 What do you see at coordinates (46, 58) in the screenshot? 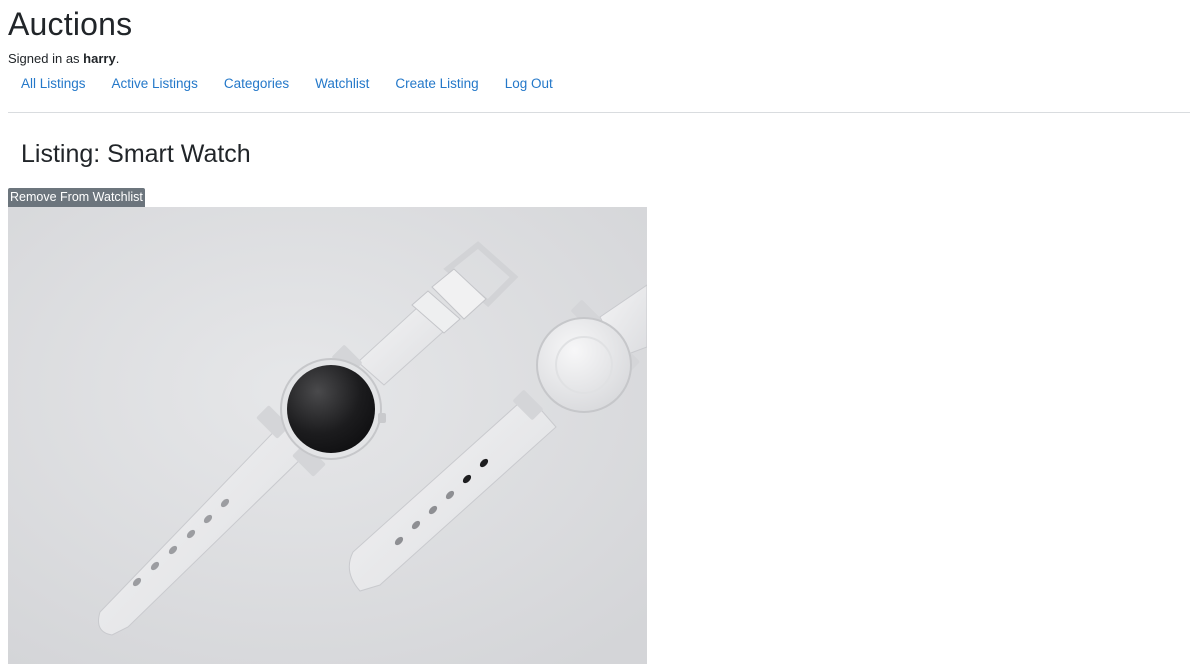
I see `signed-in-prefix: Signed in as` at bounding box center [46, 58].